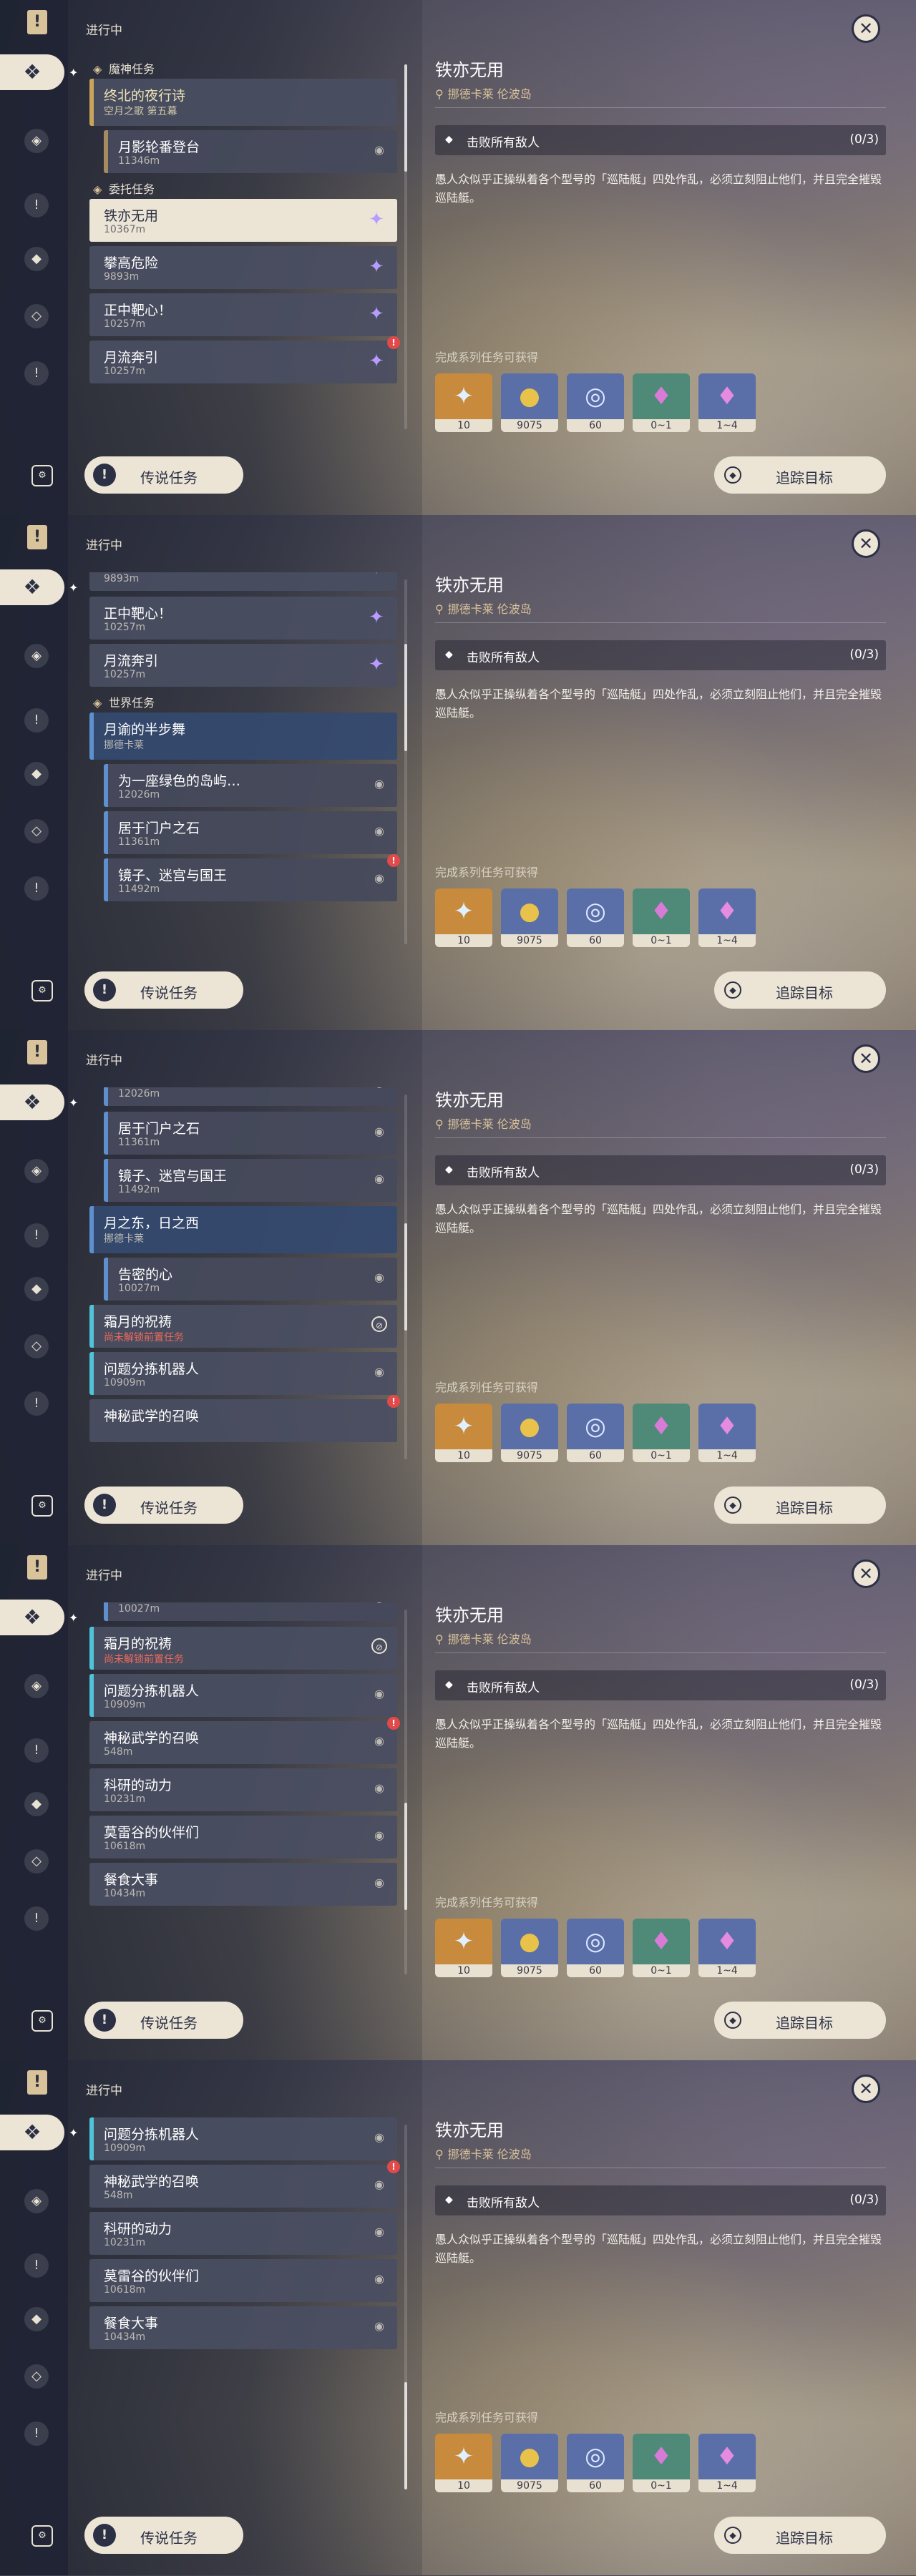  What do you see at coordinates (243, 1837) in the screenshot?
I see `quest-item: 莫雷谷的伙伴们 10618m ◉` at bounding box center [243, 1837].